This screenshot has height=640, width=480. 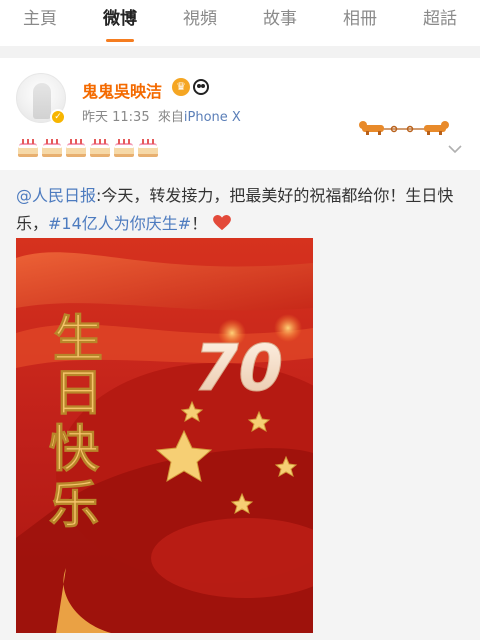 What do you see at coordinates (201, 87) in the screenshot?
I see `panda-emoji-icon` at bounding box center [201, 87].